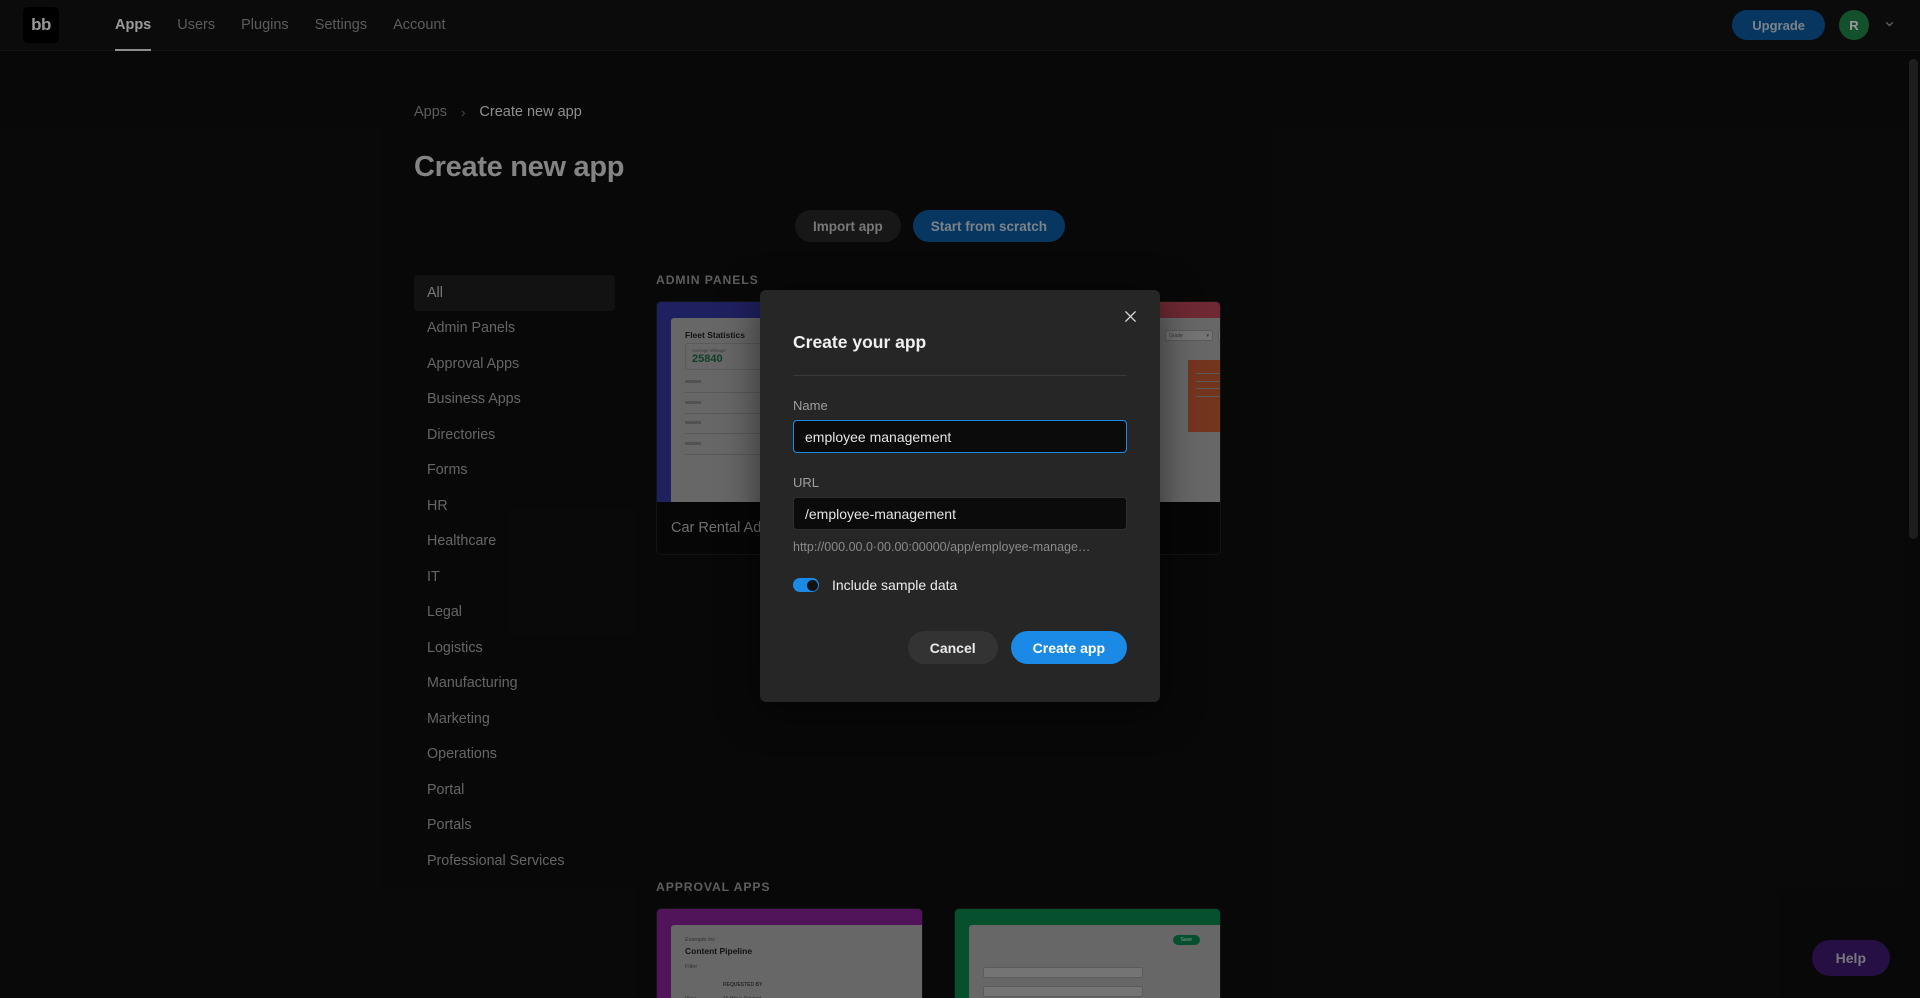 This screenshot has width=1920, height=998. Describe the element at coordinates (960, 585) in the screenshot. I see `include-sample-data-row: Include sample data` at that location.